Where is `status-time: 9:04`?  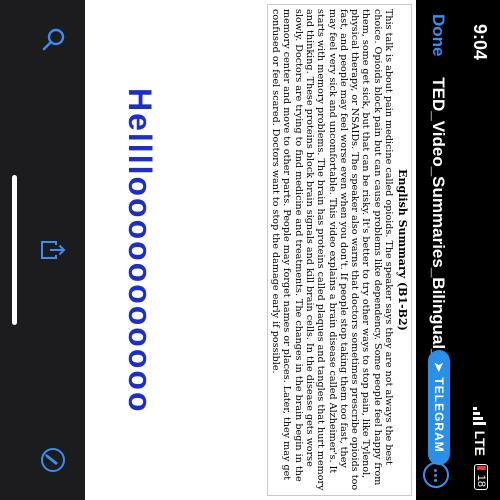 status-time: 9:04 is located at coordinates (480, 42).